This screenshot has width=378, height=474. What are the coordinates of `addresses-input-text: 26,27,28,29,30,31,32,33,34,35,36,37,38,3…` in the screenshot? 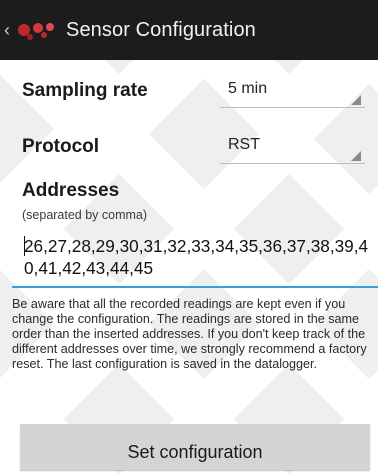 It's located at (196, 257).